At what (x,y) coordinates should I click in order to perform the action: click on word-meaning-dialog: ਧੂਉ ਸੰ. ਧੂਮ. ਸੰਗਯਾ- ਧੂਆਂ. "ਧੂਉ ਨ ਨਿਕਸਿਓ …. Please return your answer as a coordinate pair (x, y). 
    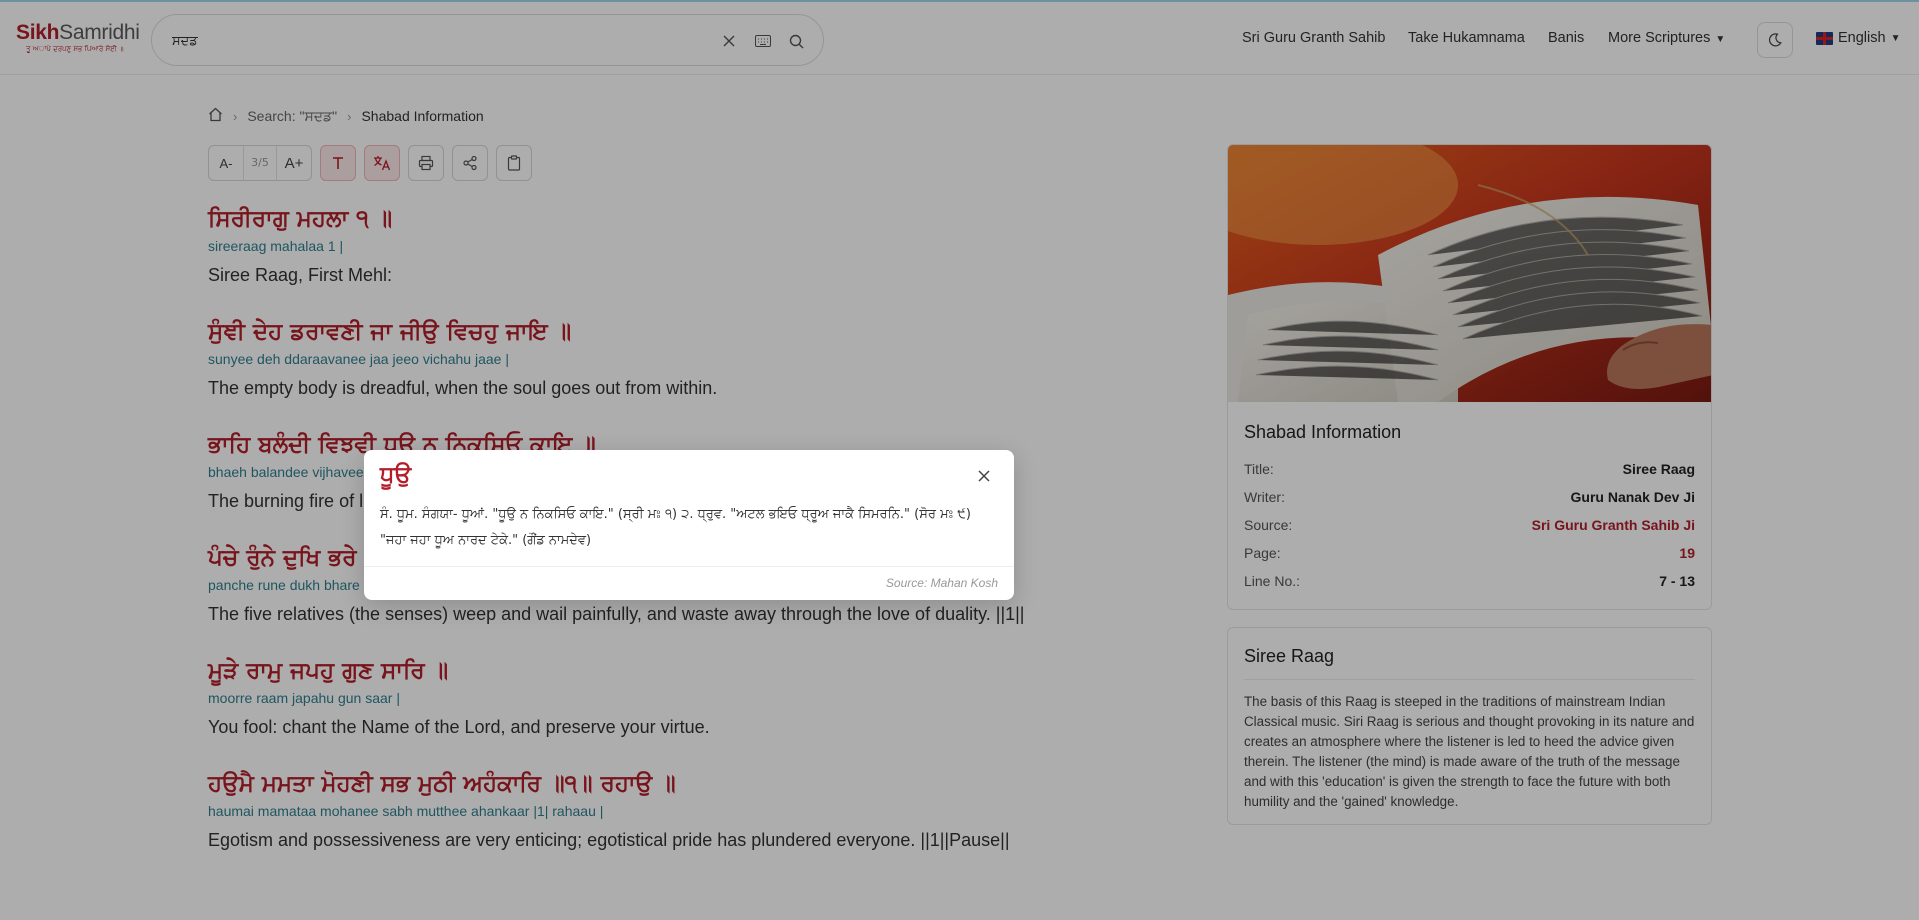
    Looking at the image, I should click on (689, 525).